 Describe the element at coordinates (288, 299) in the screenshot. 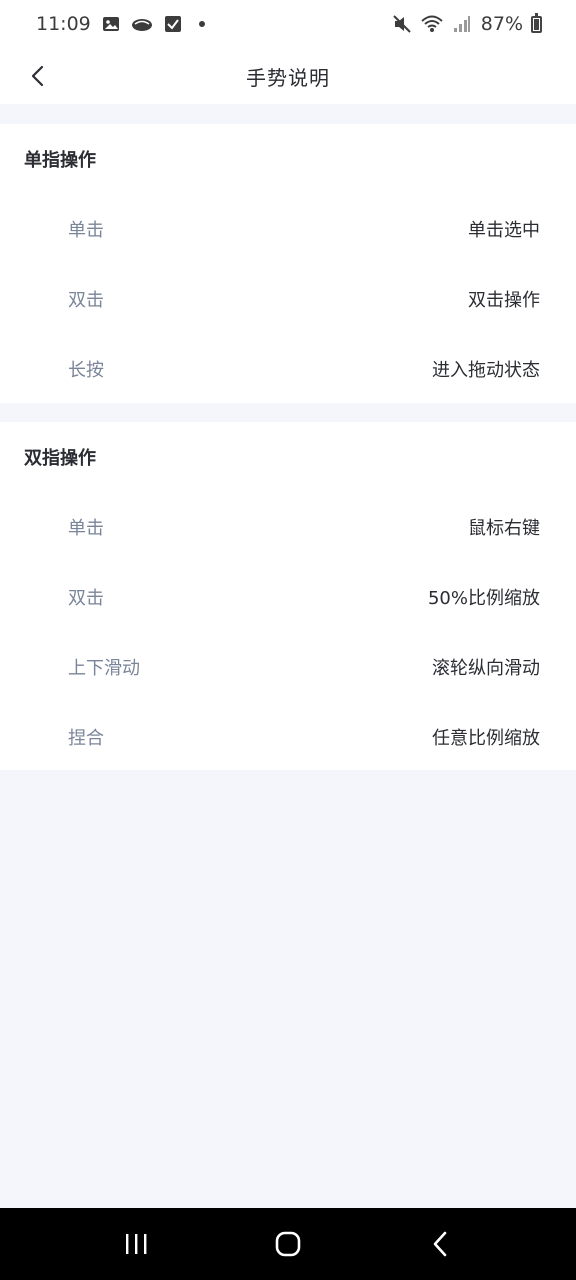

I see `gesture-row: 双击 双击操作` at that location.